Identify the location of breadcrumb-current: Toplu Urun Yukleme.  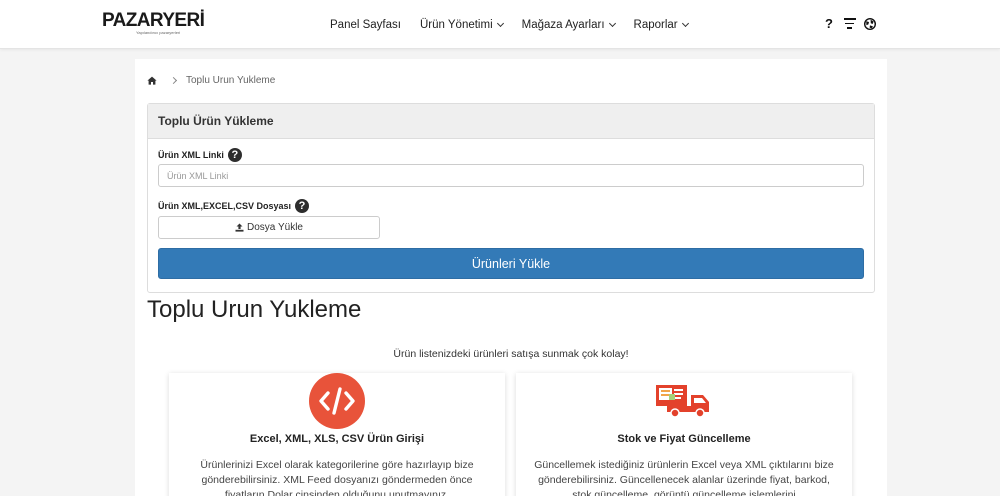
(231, 80).